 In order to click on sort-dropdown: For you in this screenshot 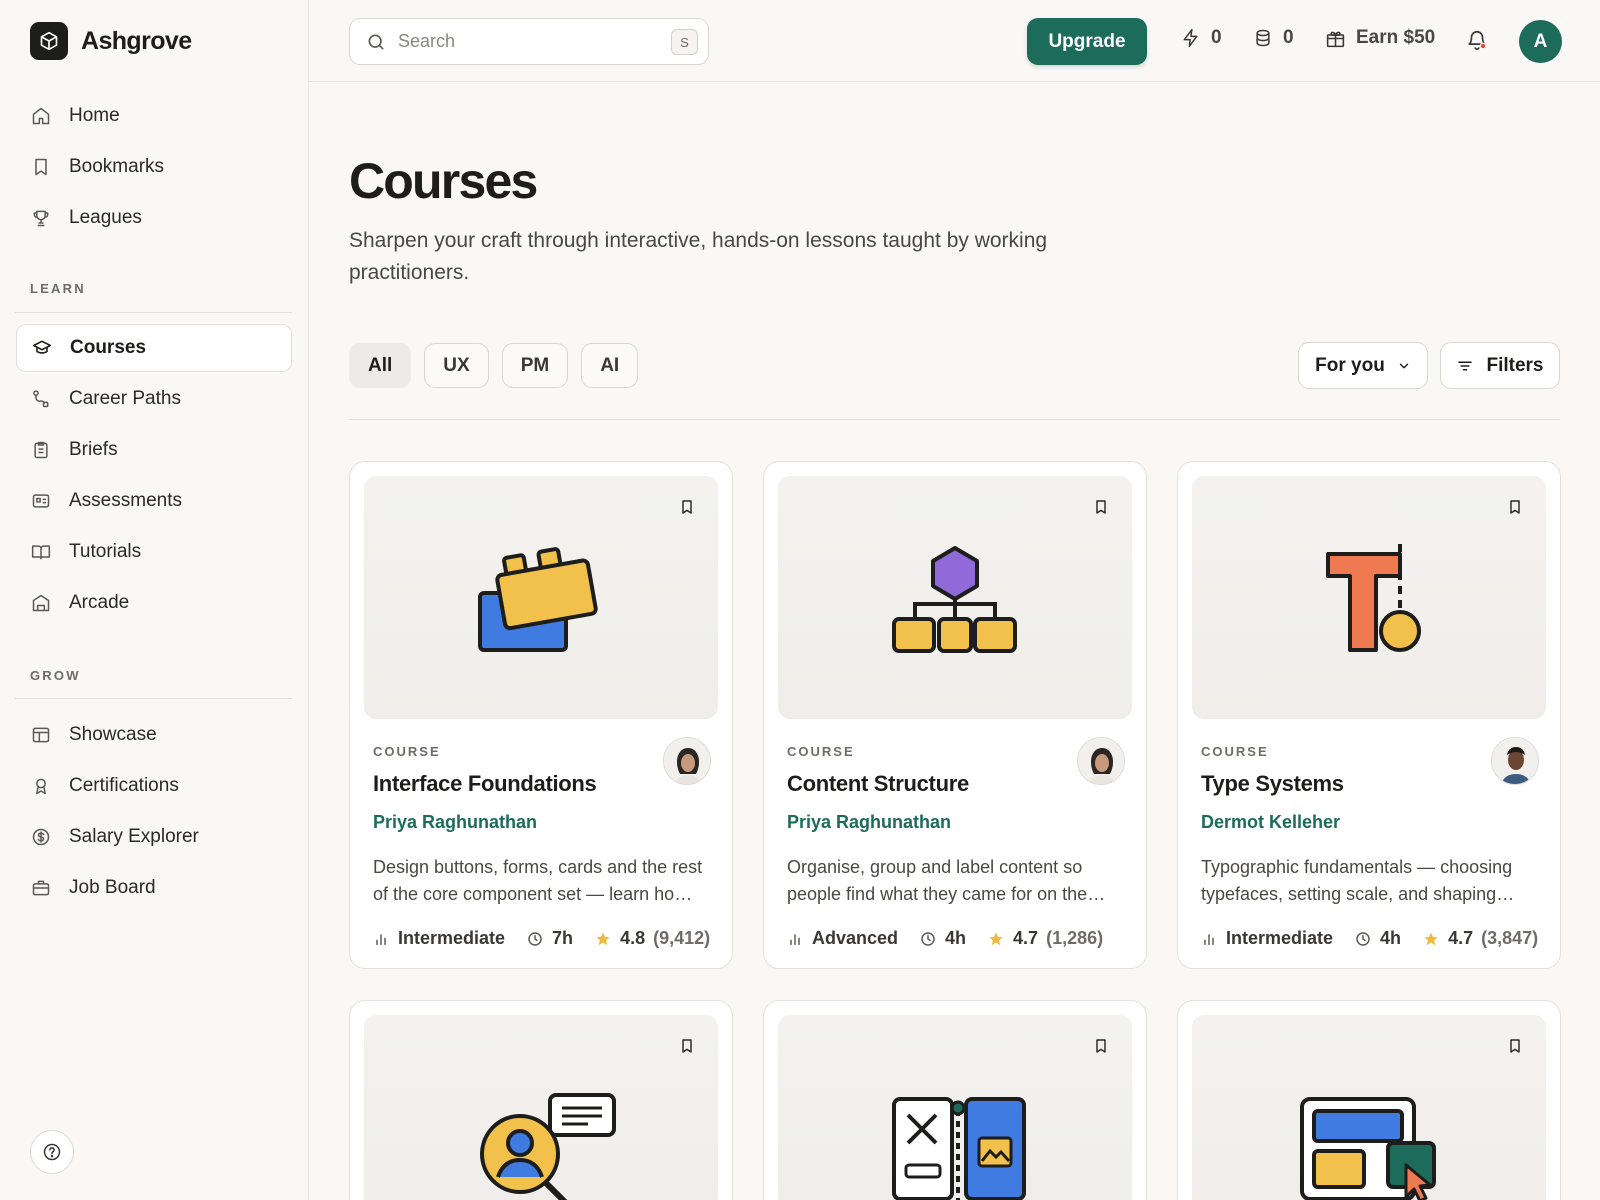, I will do `click(1363, 365)`.